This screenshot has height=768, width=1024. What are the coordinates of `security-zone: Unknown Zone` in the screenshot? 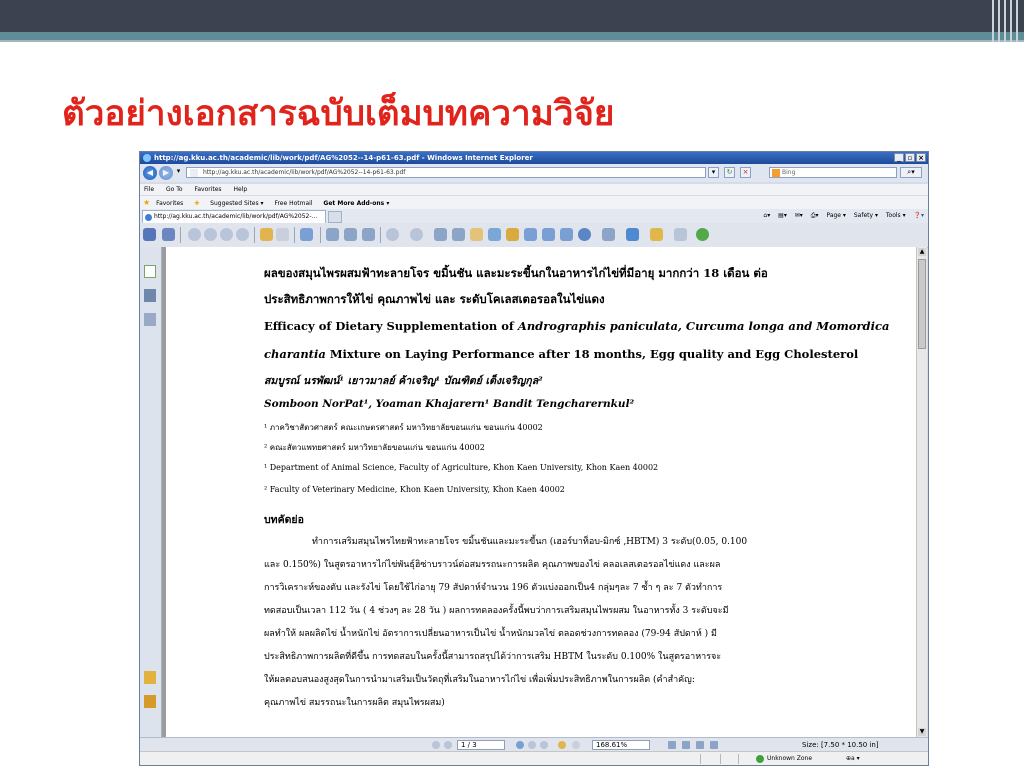 It's located at (784, 758).